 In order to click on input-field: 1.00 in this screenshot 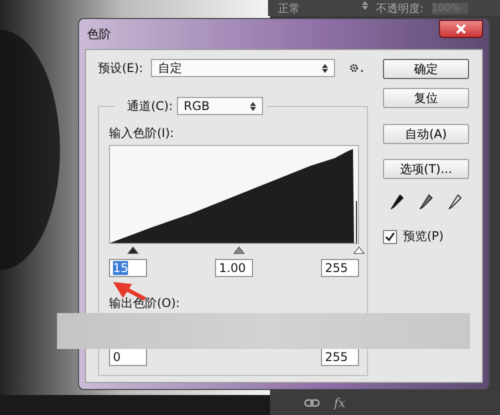, I will do `click(234, 268)`.